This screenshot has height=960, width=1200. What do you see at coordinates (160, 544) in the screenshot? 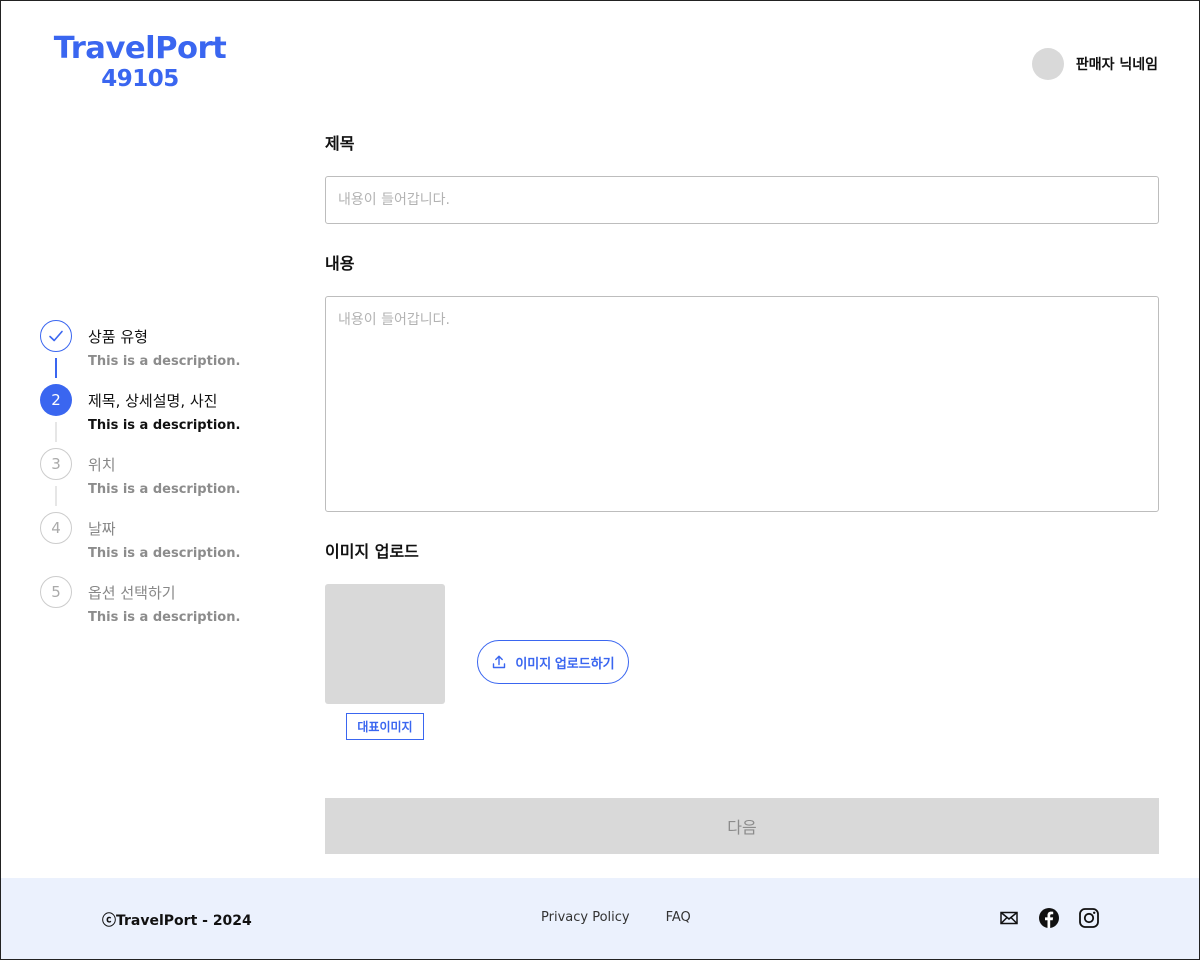
I see `step-4: 4 날짜 This is a description.` at bounding box center [160, 544].